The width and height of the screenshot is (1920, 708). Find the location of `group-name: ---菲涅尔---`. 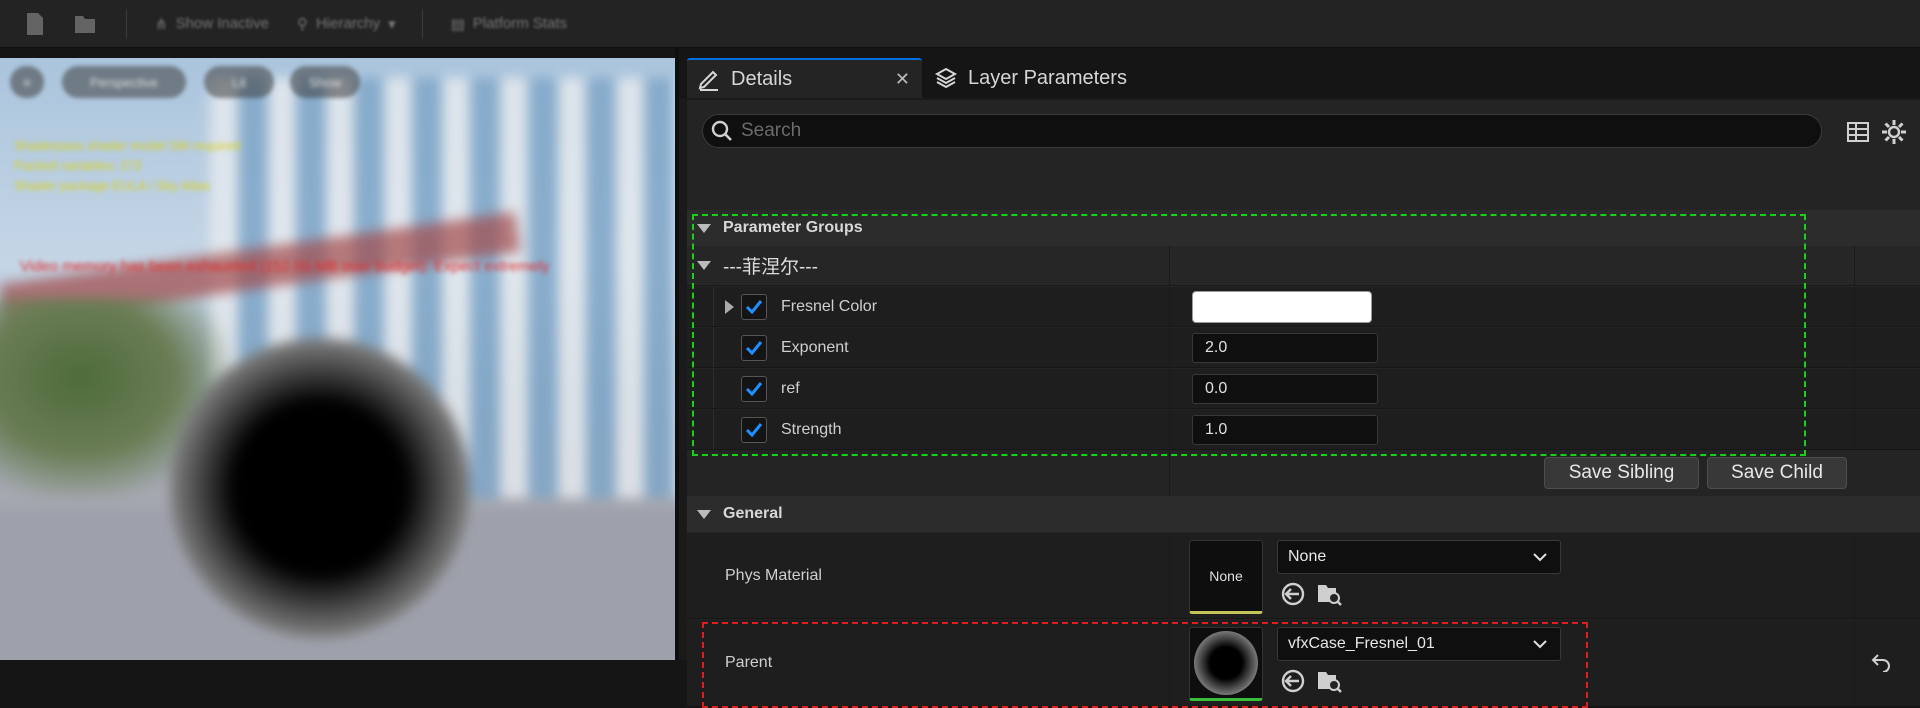

group-name: ---菲涅尔--- is located at coordinates (770, 267).